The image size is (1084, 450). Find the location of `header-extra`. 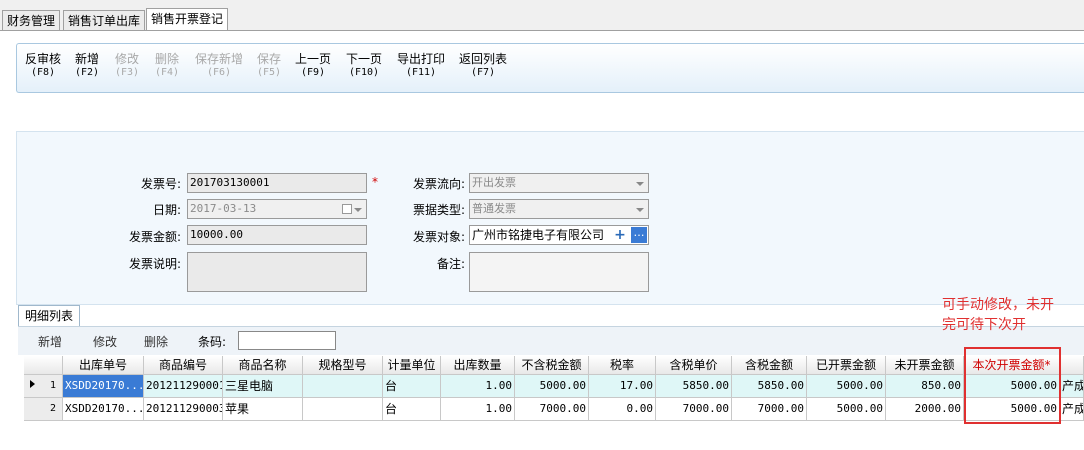

header-extra is located at coordinates (1072, 365).